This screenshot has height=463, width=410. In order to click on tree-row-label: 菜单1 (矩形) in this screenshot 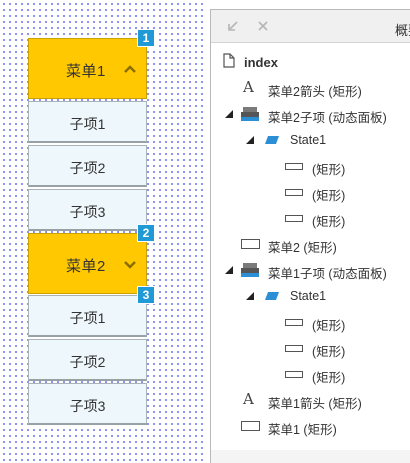, I will do `click(302, 430)`.